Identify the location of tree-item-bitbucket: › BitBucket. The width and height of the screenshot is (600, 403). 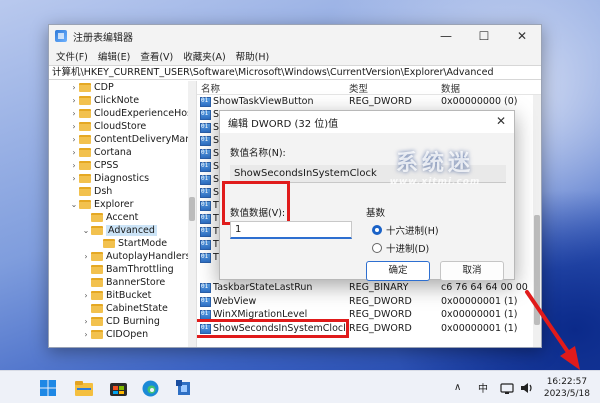
(116, 295).